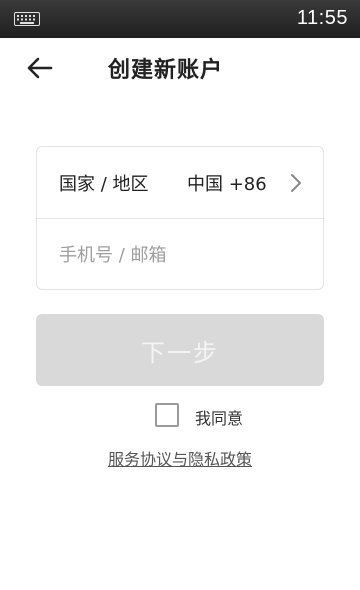 The width and height of the screenshot is (360, 590). What do you see at coordinates (180, 350) in the screenshot?
I see `next-step-button: 下一步` at bounding box center [180, 350].